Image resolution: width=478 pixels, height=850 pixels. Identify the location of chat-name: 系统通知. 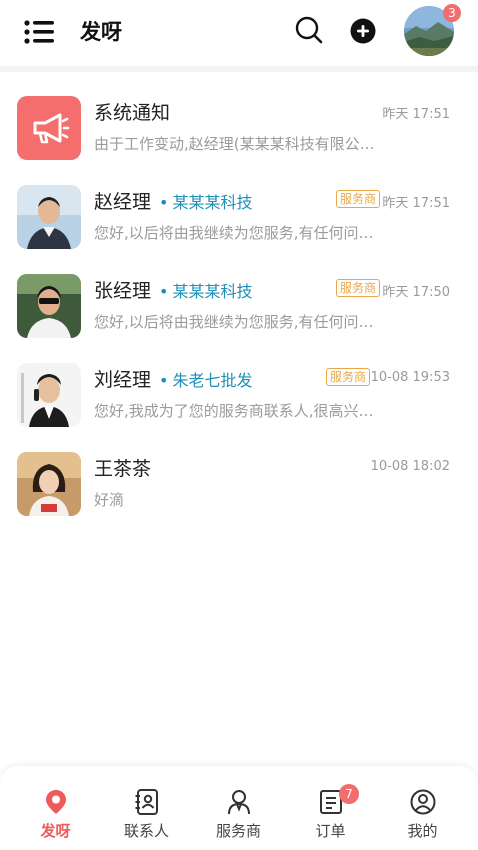
(132, 113).